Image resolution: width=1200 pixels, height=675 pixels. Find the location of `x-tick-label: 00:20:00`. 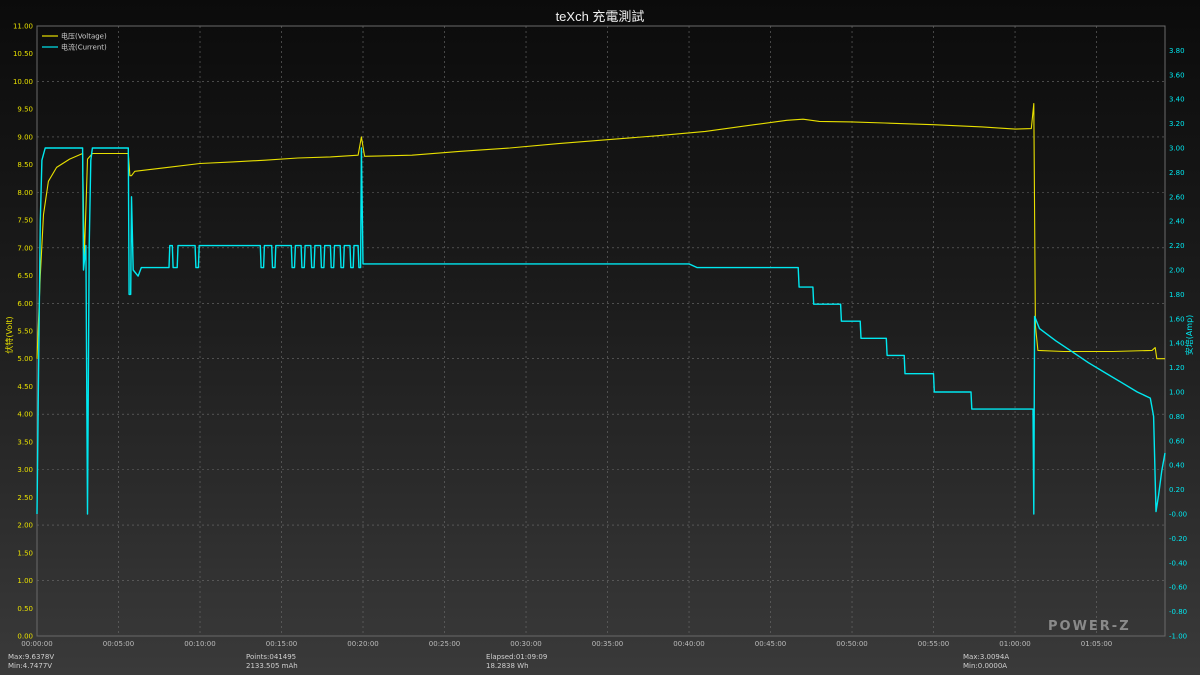

x-tick-label: 00:20:00 is located at coordinates (362, 644).